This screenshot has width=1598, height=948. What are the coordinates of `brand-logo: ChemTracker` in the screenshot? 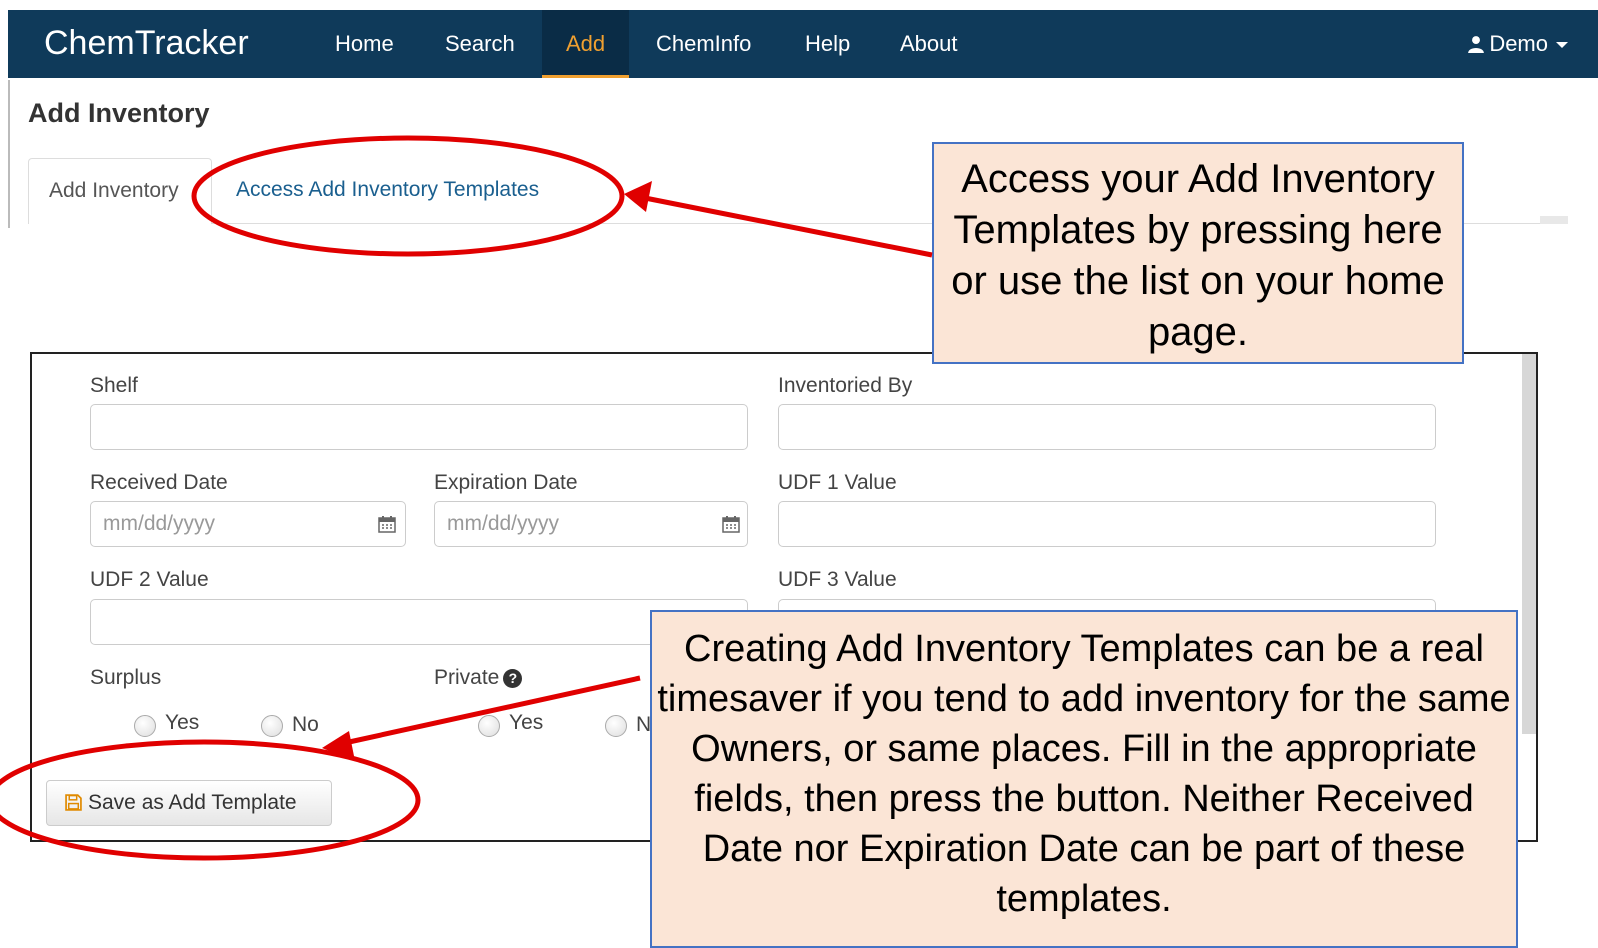 It's located at (146, 43).